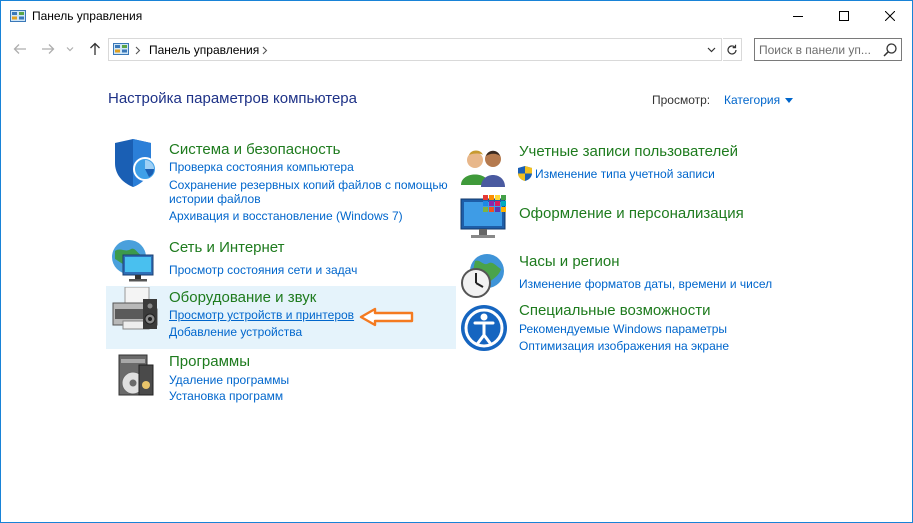  What do you see at coordinates (482, 276) in the screenshot?
I see `clock-globe-icon` at bounding box center [482, 276].